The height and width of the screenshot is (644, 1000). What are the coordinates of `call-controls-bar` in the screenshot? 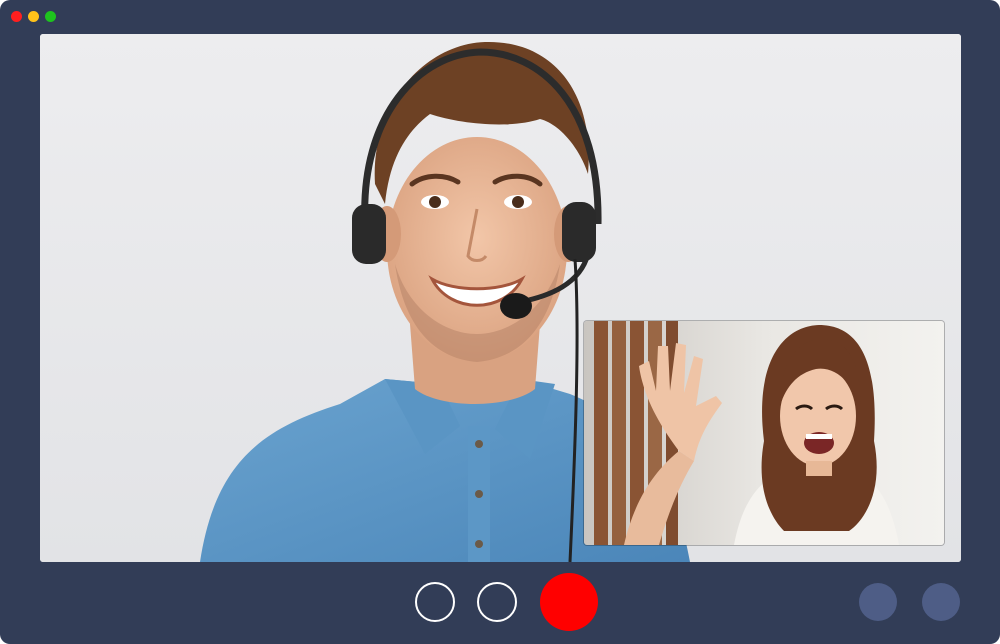 It's located at (500, 602).